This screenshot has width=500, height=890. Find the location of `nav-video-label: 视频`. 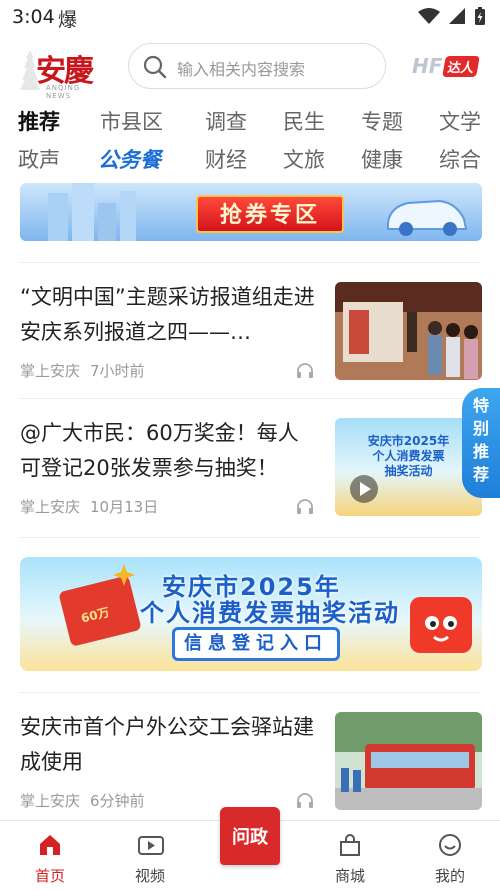

nav-video-label: 视频 is located at coordinates (149, 876).